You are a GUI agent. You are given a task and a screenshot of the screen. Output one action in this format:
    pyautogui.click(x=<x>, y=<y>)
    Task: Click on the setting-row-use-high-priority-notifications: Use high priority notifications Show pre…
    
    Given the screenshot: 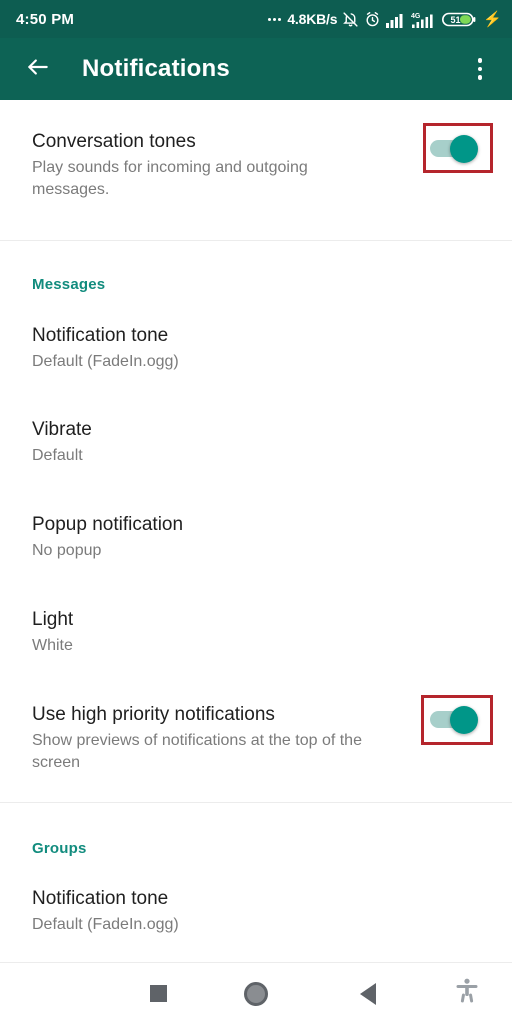 What is the action you would take?
    pyautogui.click(x=256, y=734)
    